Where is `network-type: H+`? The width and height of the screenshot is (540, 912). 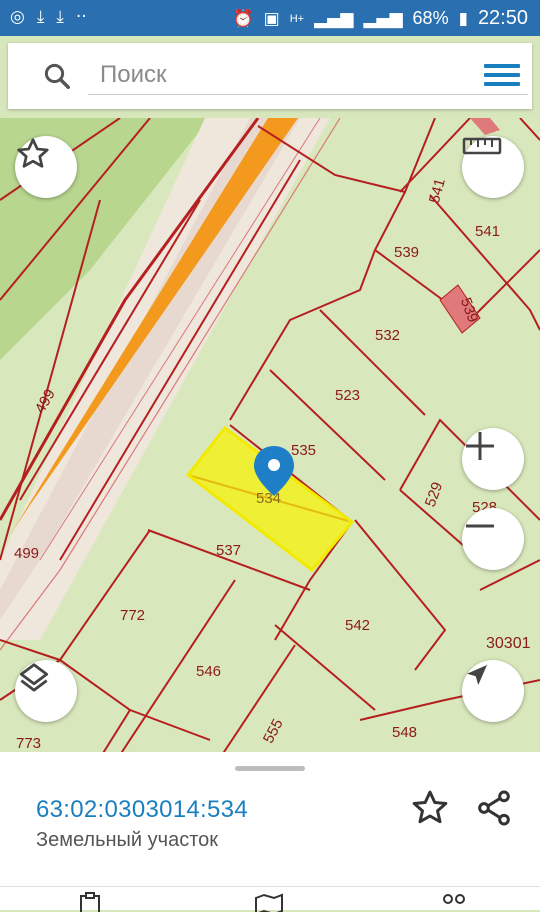 network-type: H+ is located at coordinates (297, 18).